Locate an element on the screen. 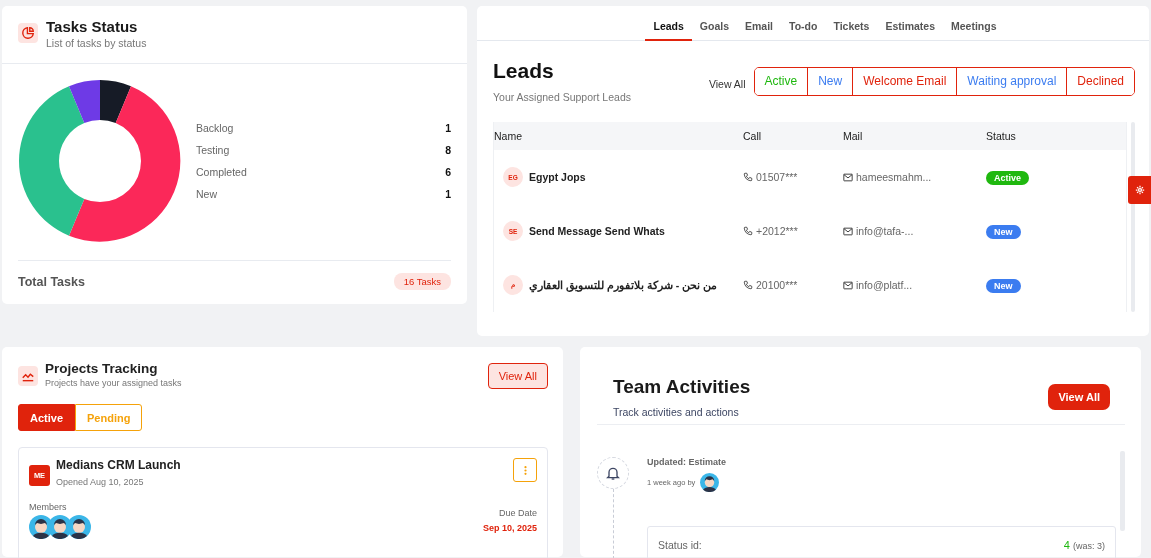  tab: Goals is located at coordinates (714, 23).